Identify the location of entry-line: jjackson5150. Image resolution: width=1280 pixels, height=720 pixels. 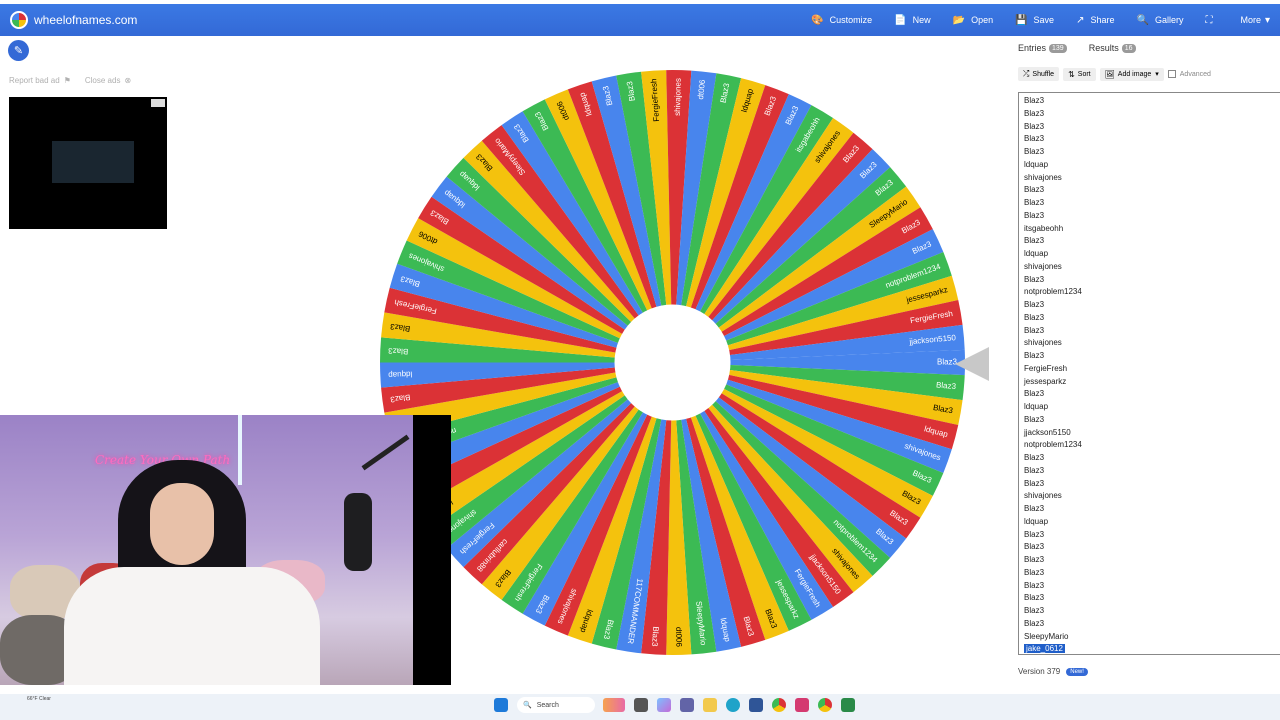
(1047, 432).